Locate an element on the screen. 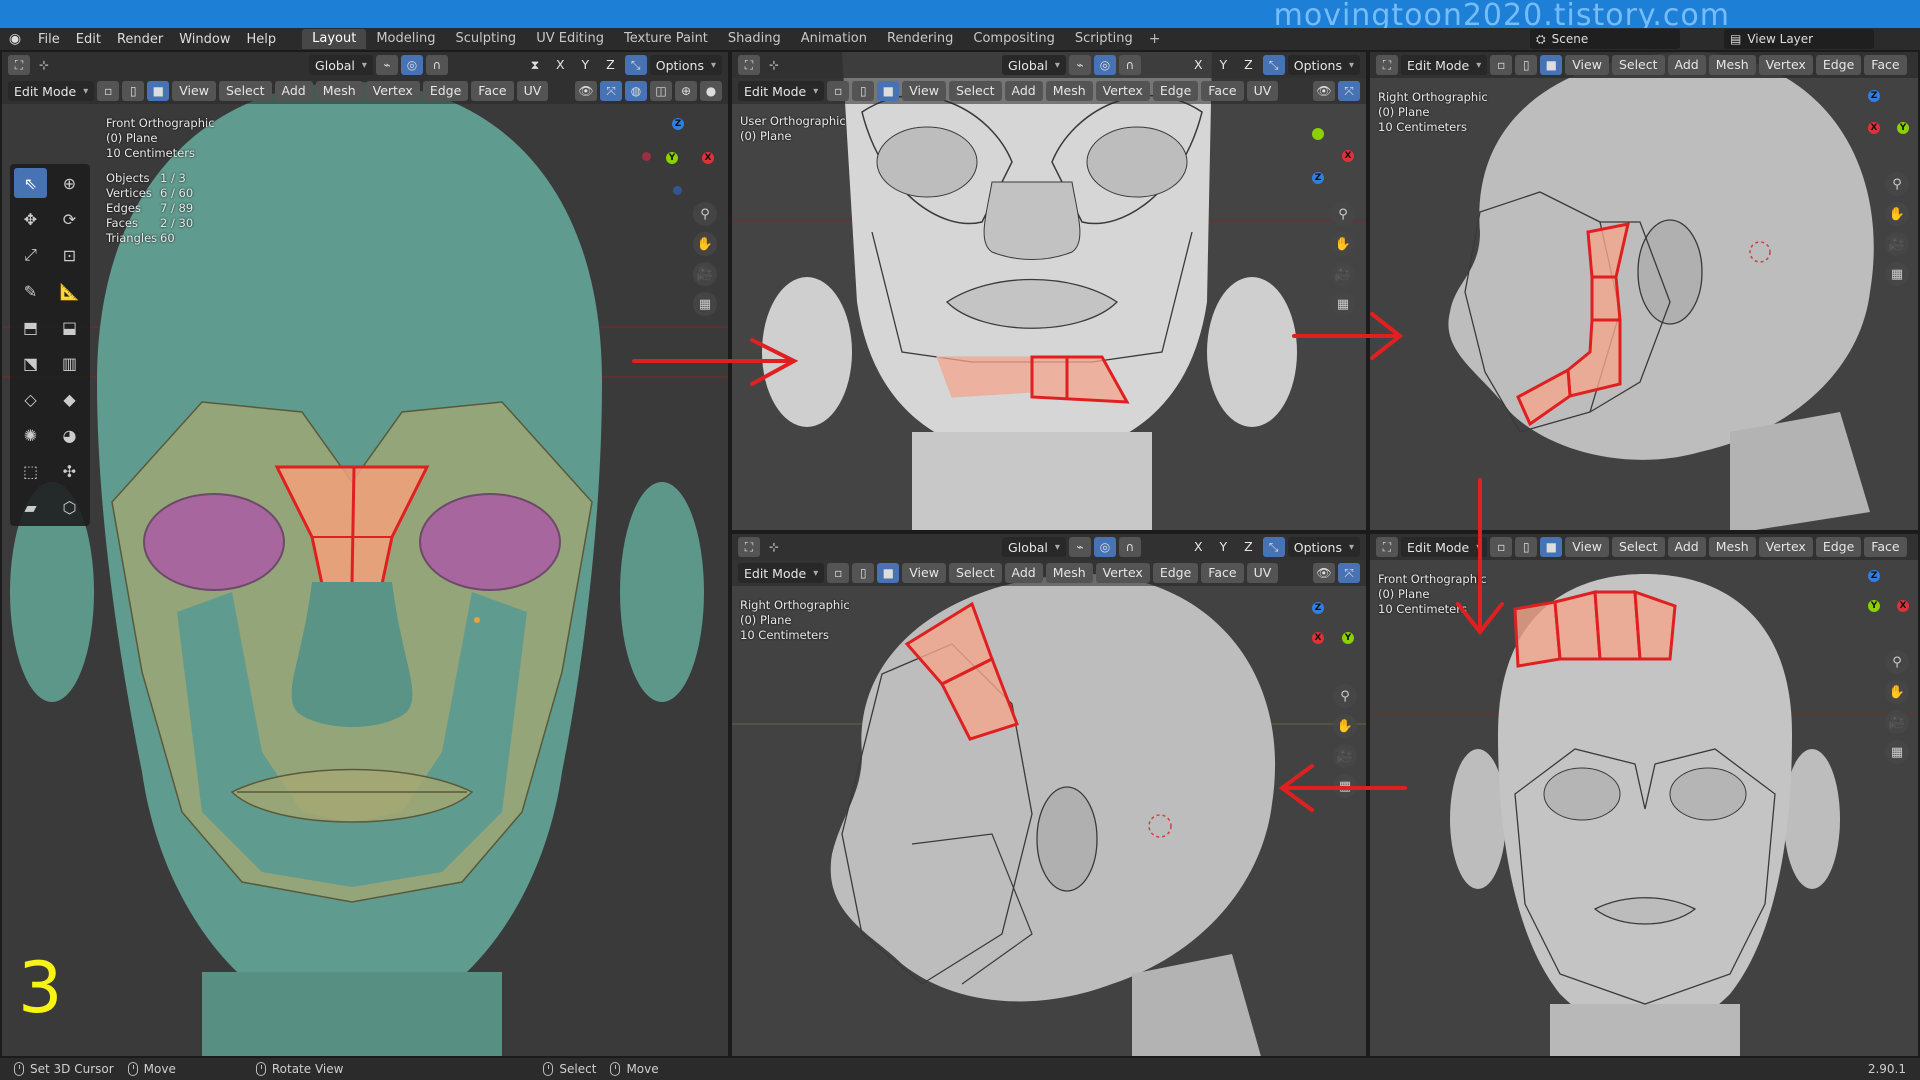 This screenshot has height=1080, width=1920. bevel-tool-icon: ⬔ is located at coordinates (30, 363).